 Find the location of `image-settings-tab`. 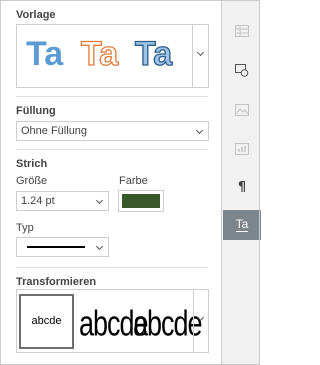

image-settings-tab is located at coordinates (242, 110).